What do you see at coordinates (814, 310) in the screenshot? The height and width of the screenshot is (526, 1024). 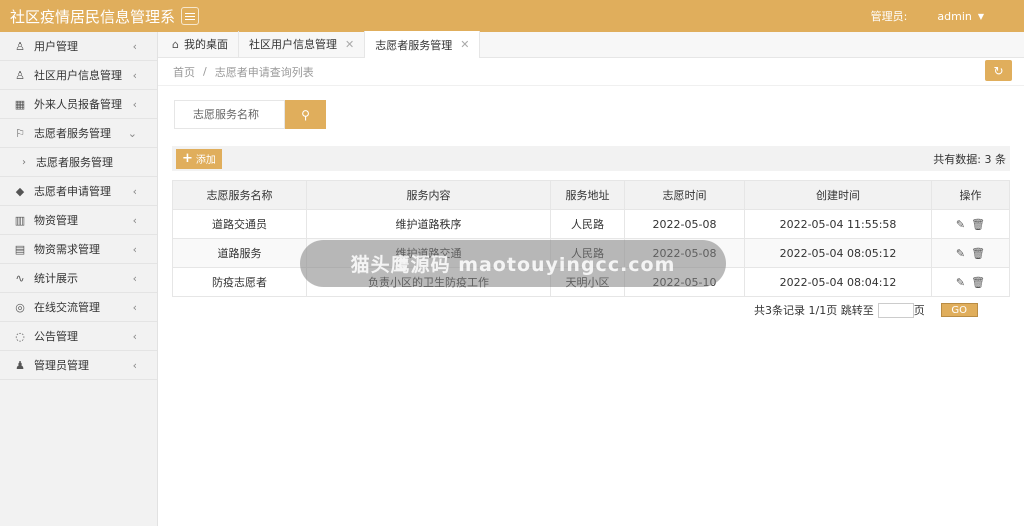 I see `pagination-summary: 共3条记录 1/1页 跳转至` at bounding box center [814, 310].